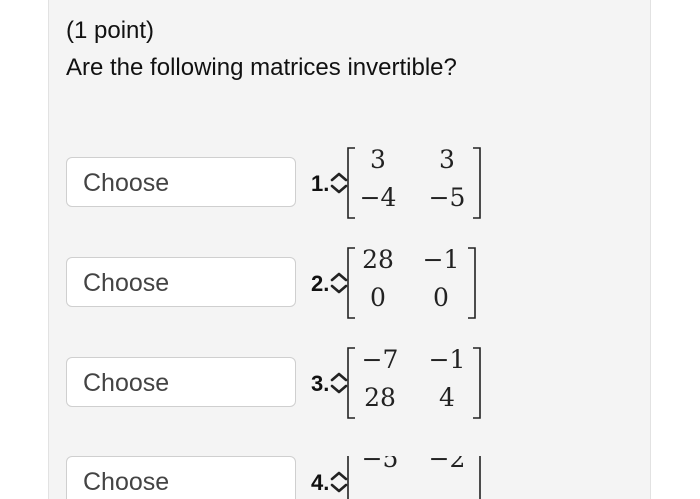  I want to click on problem-points: (1 point), so click(110, 30).